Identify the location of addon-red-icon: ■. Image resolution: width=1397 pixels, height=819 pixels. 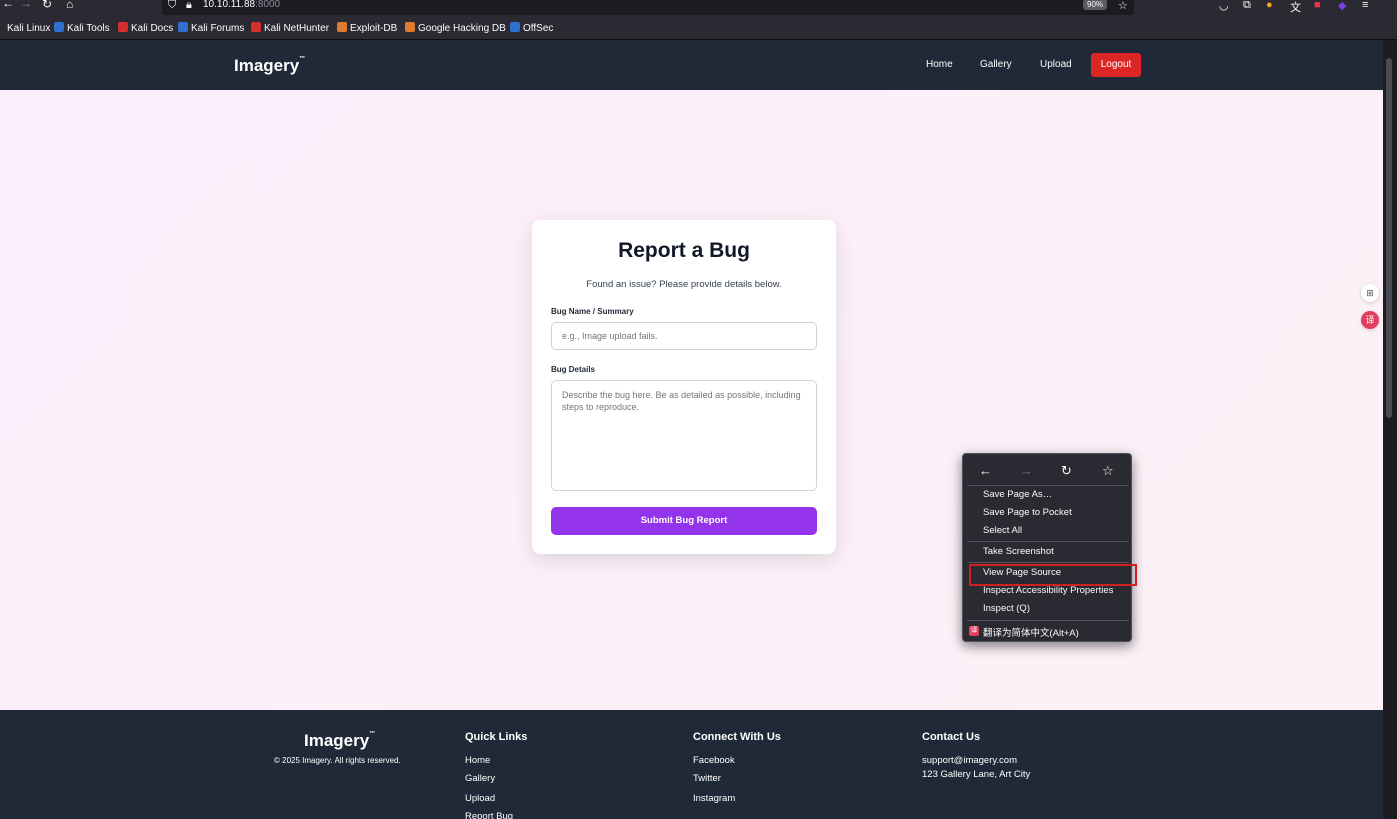
(1317, 5).